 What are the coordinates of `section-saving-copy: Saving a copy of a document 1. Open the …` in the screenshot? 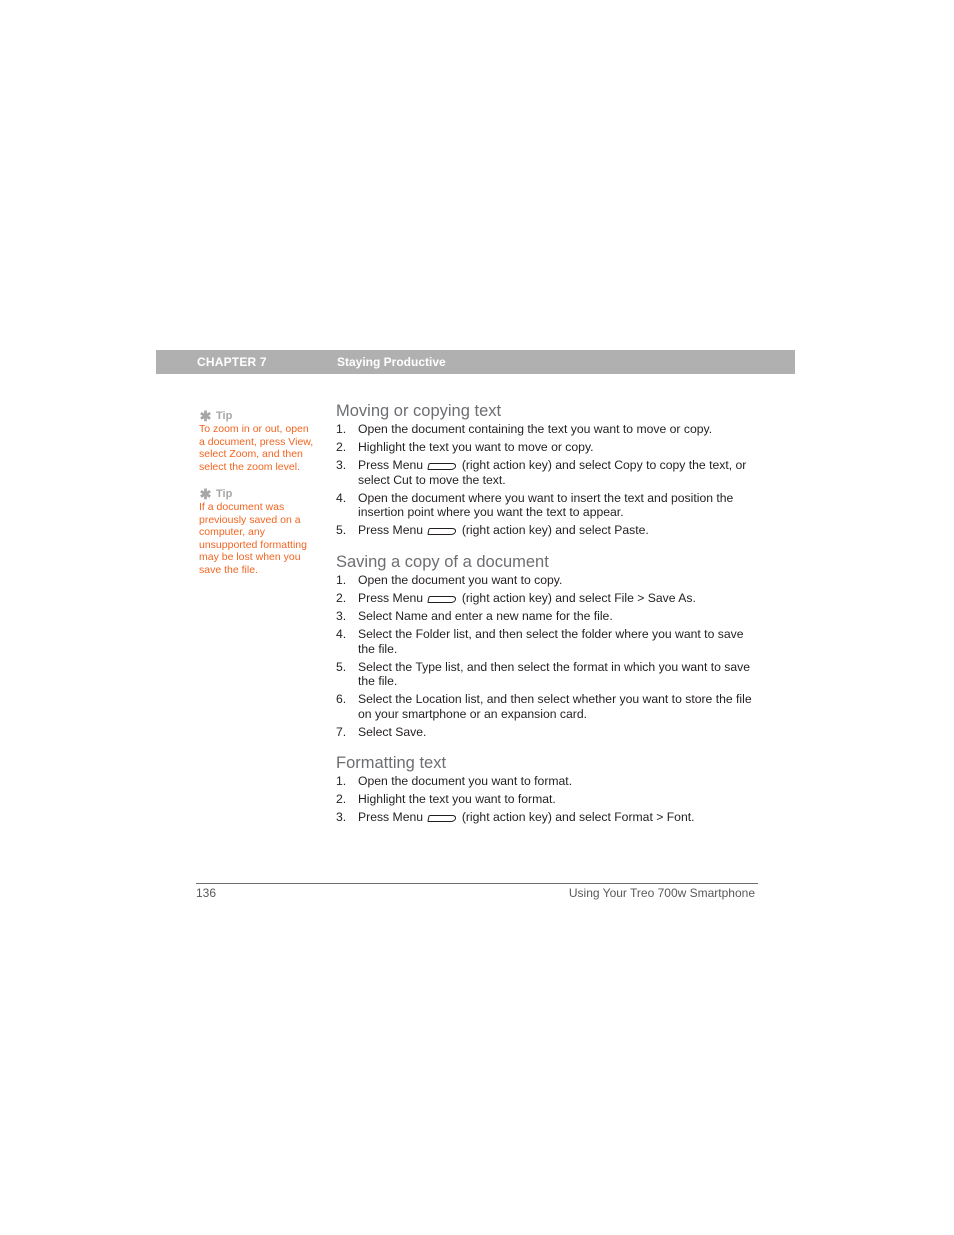 It's located at (548, 645).